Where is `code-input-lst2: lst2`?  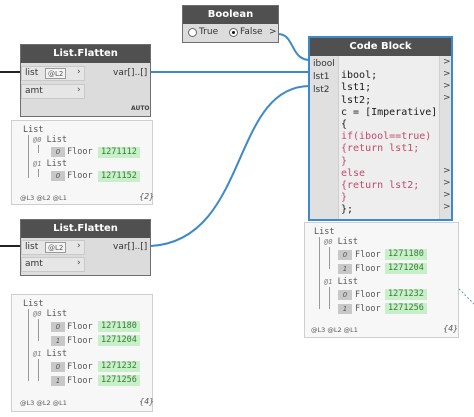
code-input-lst2: lst2 is located at coordinates (321, 90).